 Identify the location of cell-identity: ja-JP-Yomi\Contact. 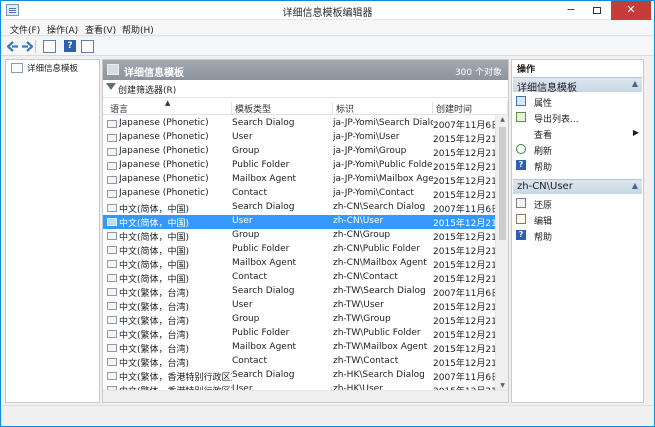
(373, 193).